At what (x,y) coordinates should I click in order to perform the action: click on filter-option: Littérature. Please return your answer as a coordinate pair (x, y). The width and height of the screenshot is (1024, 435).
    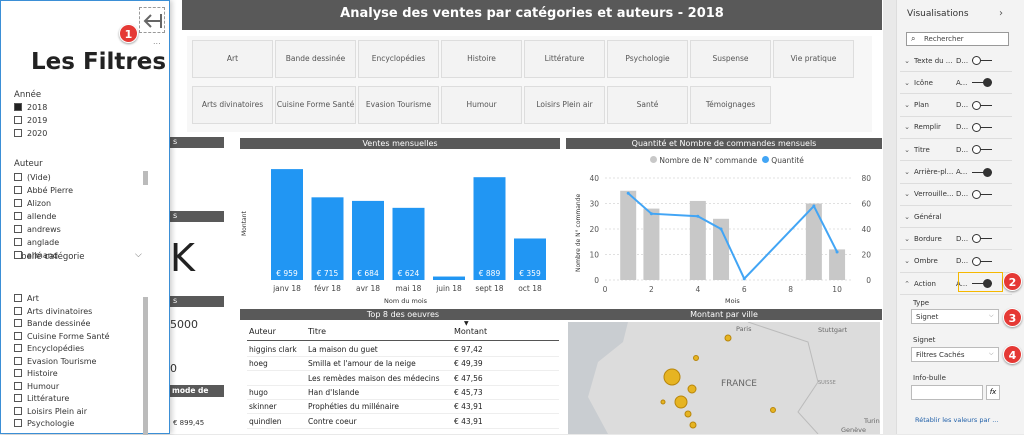
    Looking at the image, I should click on (41, 398).